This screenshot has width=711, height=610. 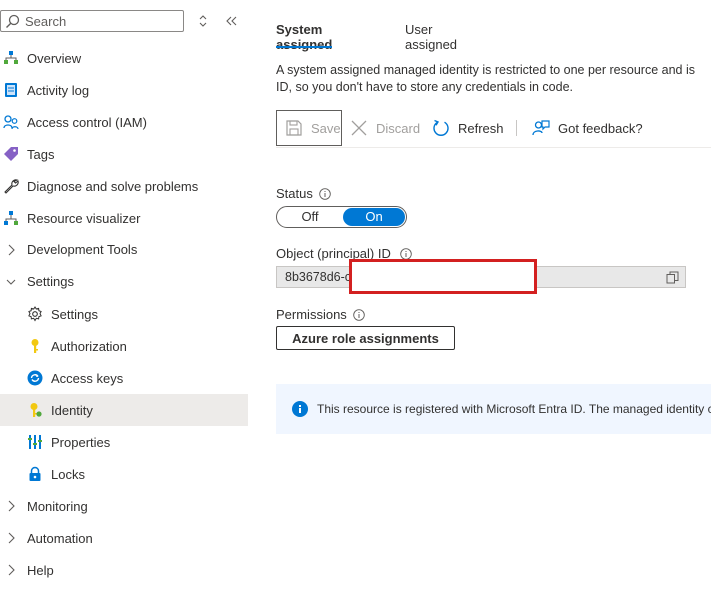 I want to click on nav-group-development-tools: Development Tools, so click(x=124, y=249).